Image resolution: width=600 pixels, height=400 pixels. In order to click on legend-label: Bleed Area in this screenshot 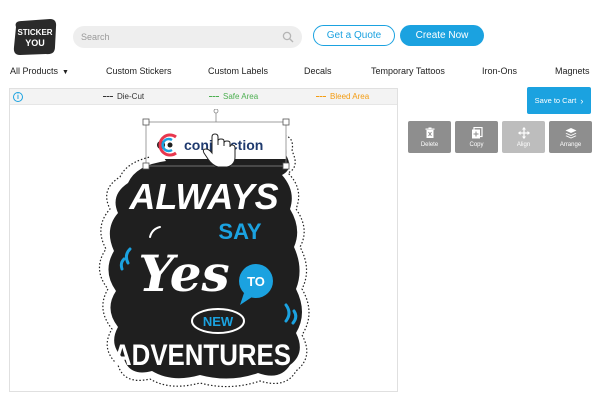, I will do `click(350, 96)`.